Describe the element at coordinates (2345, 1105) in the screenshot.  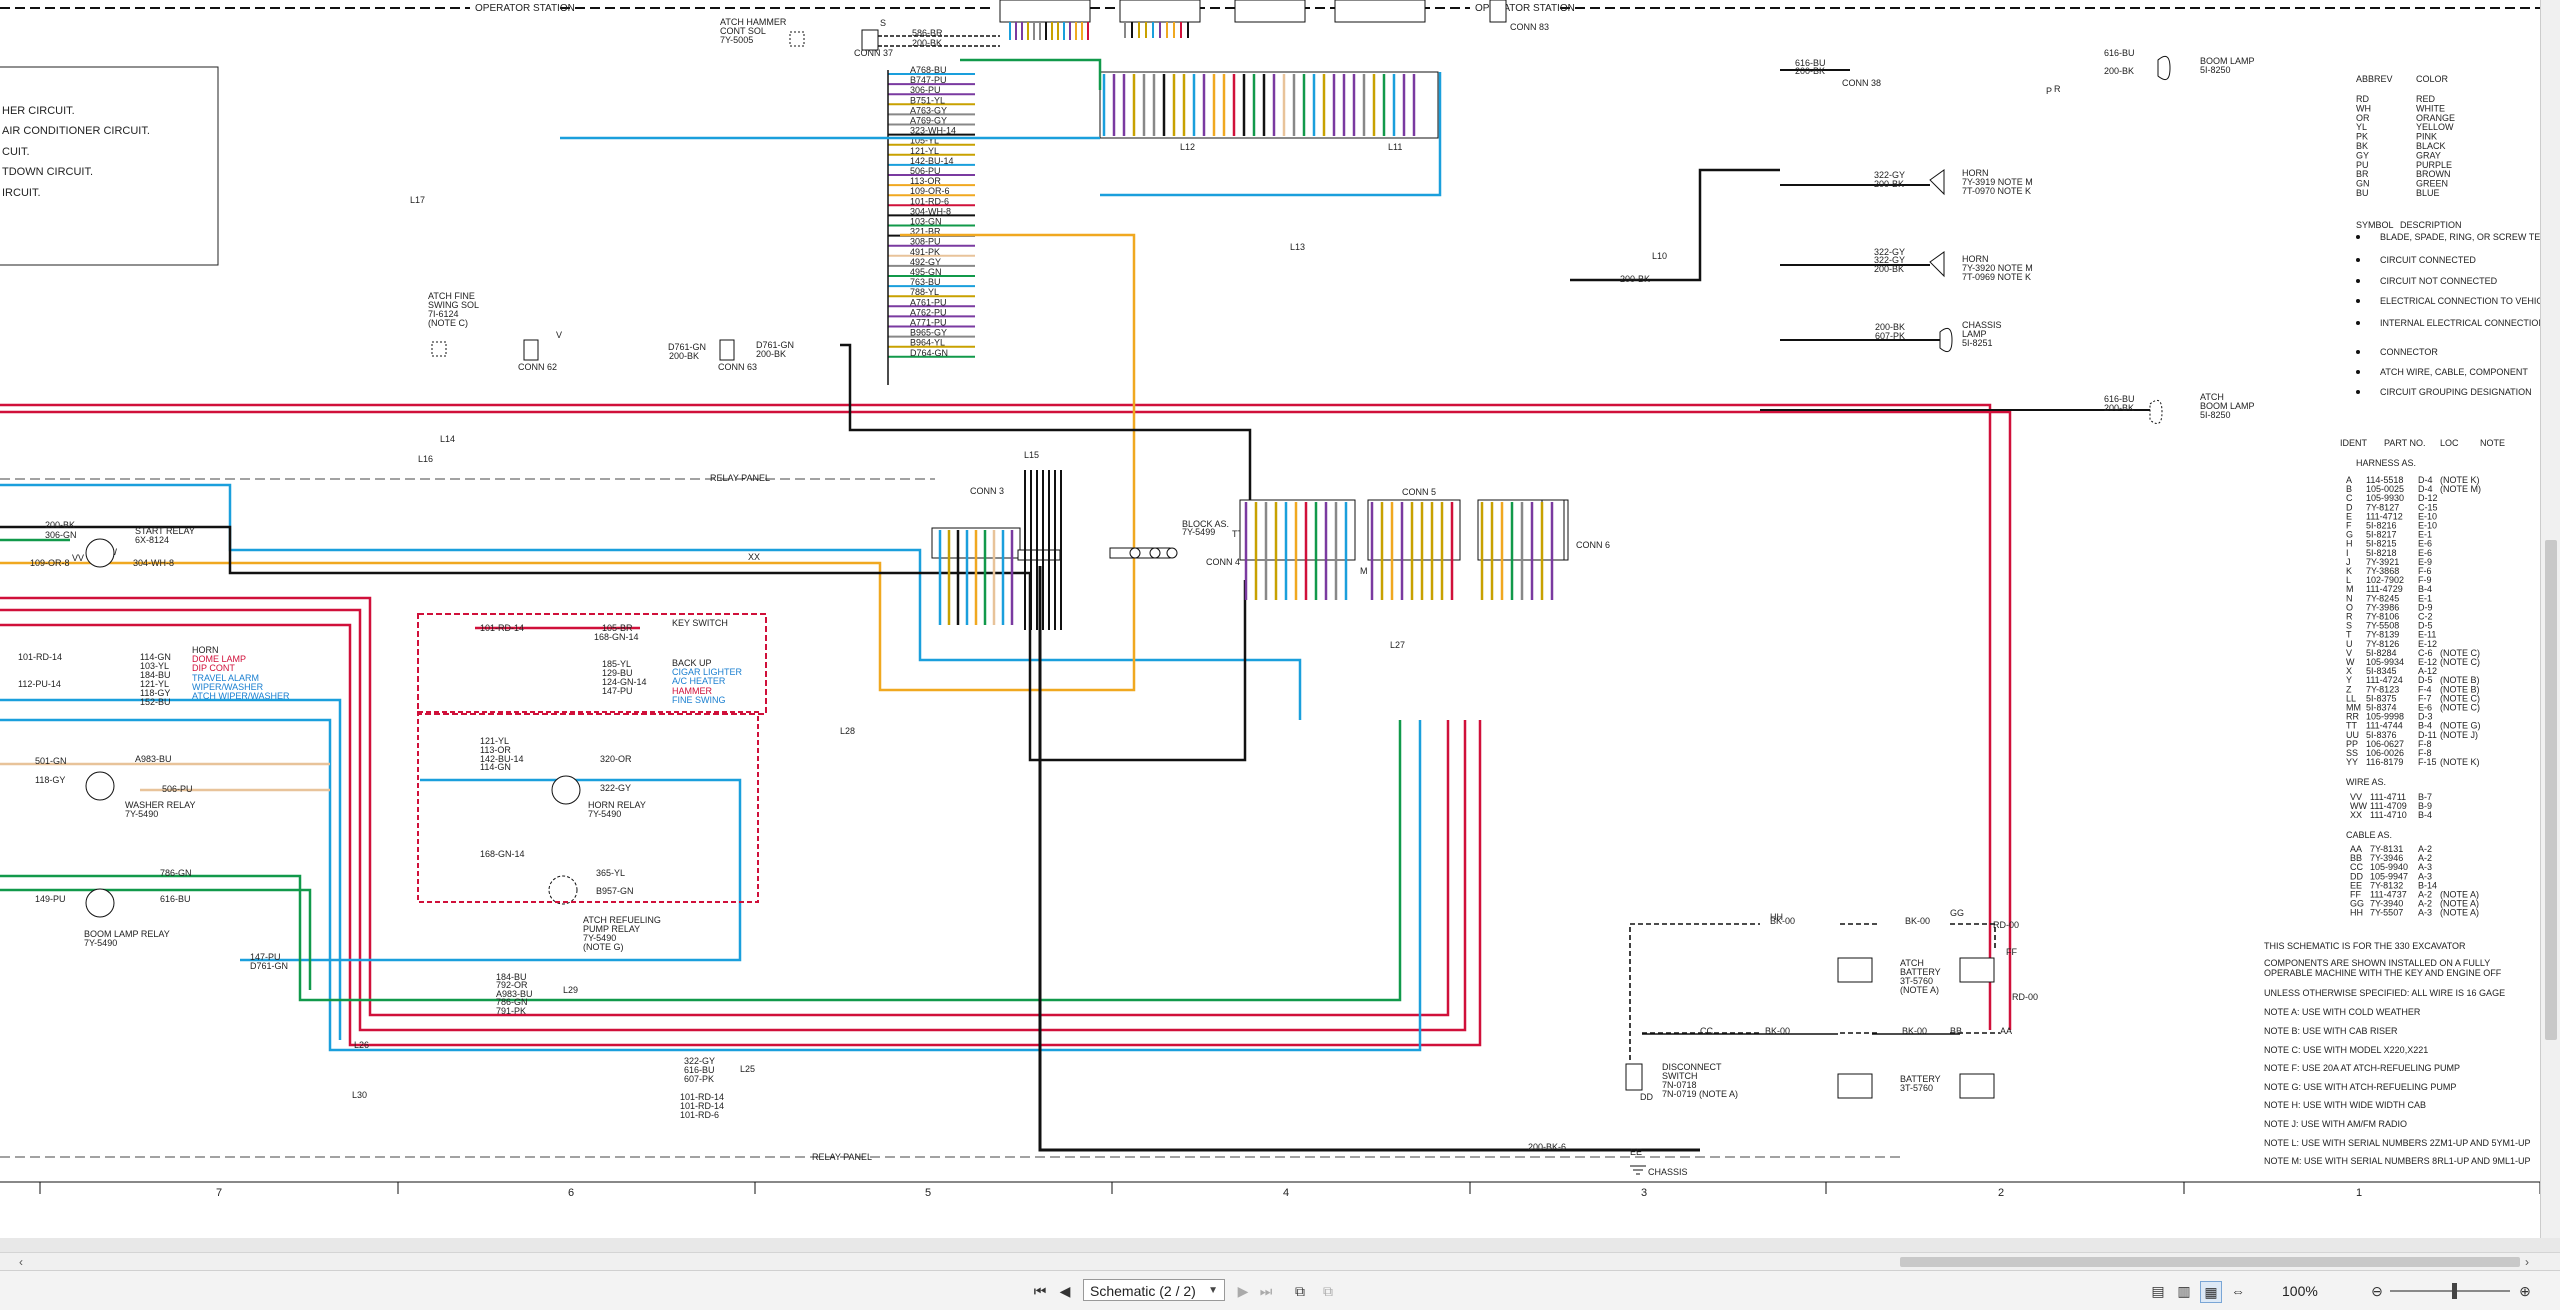
I see `note-line: NOTE H: USE WITH WIDE WIDTH CAB` at that location.